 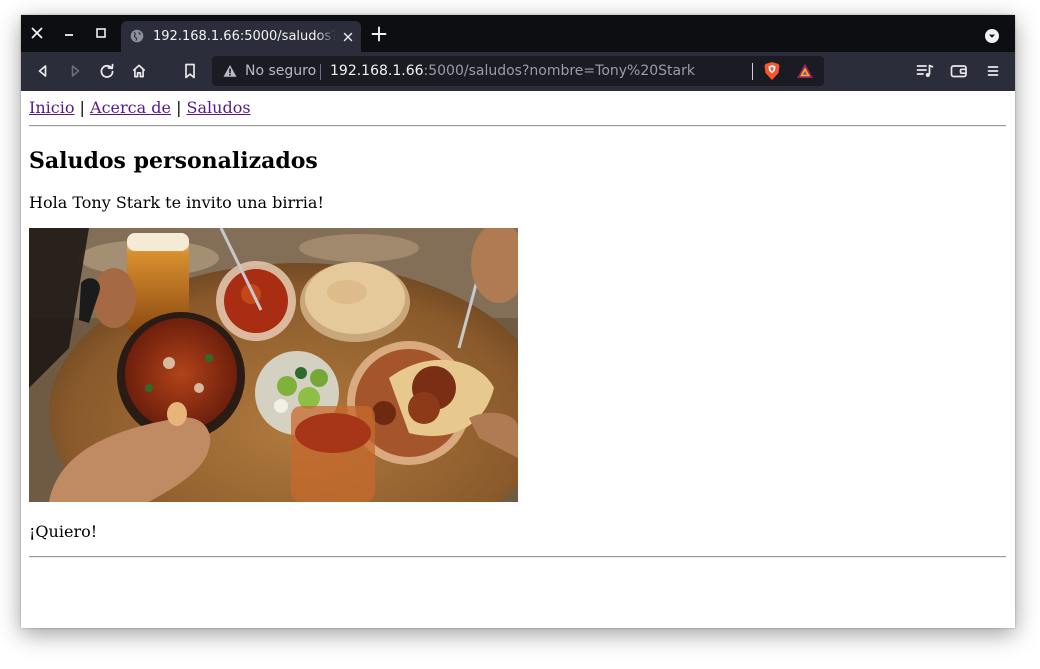 I want to click on home-icon, so click(x=139, y=71).